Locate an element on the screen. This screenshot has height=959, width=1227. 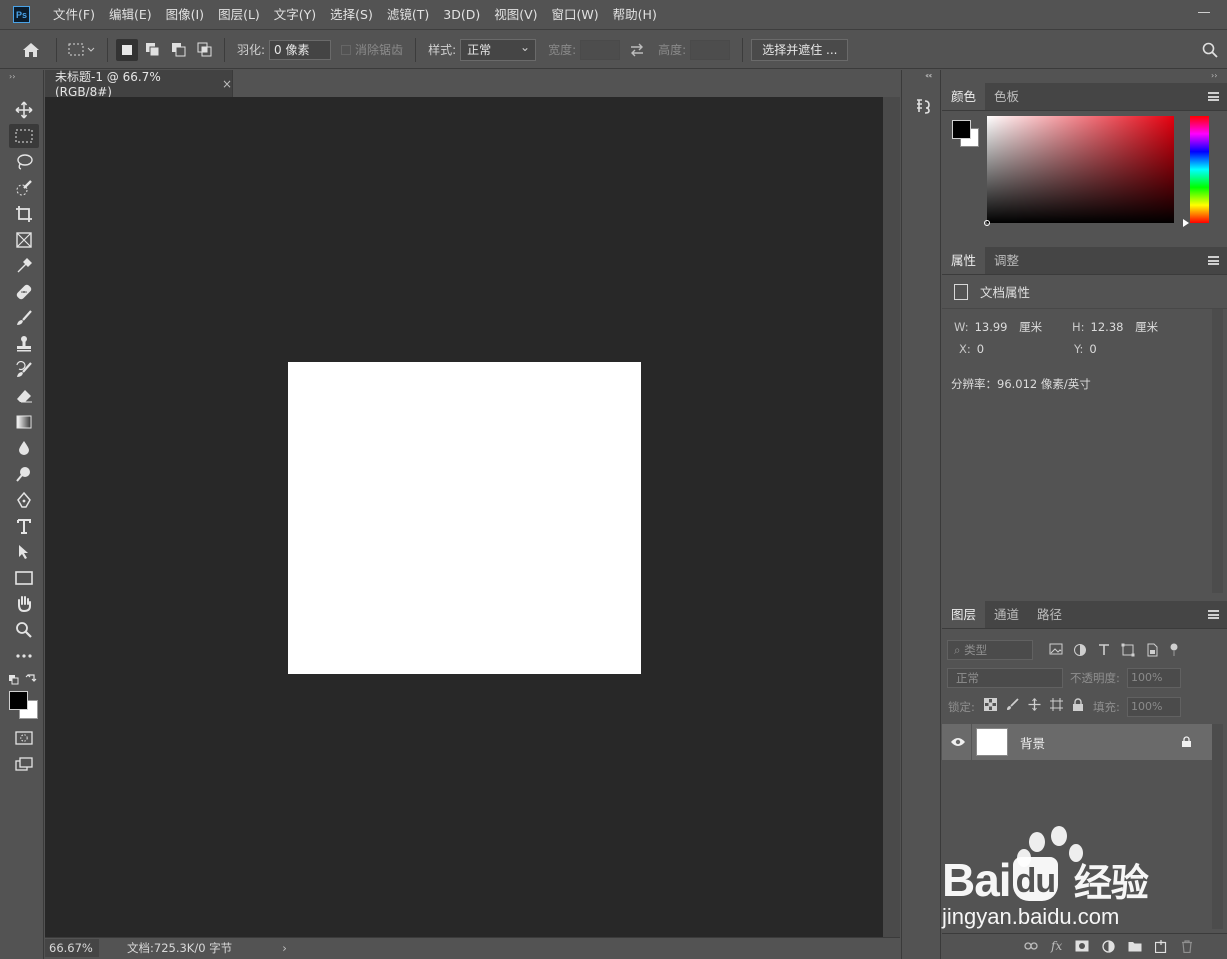
healing-brush-tool is located at coordinates (24, 292).